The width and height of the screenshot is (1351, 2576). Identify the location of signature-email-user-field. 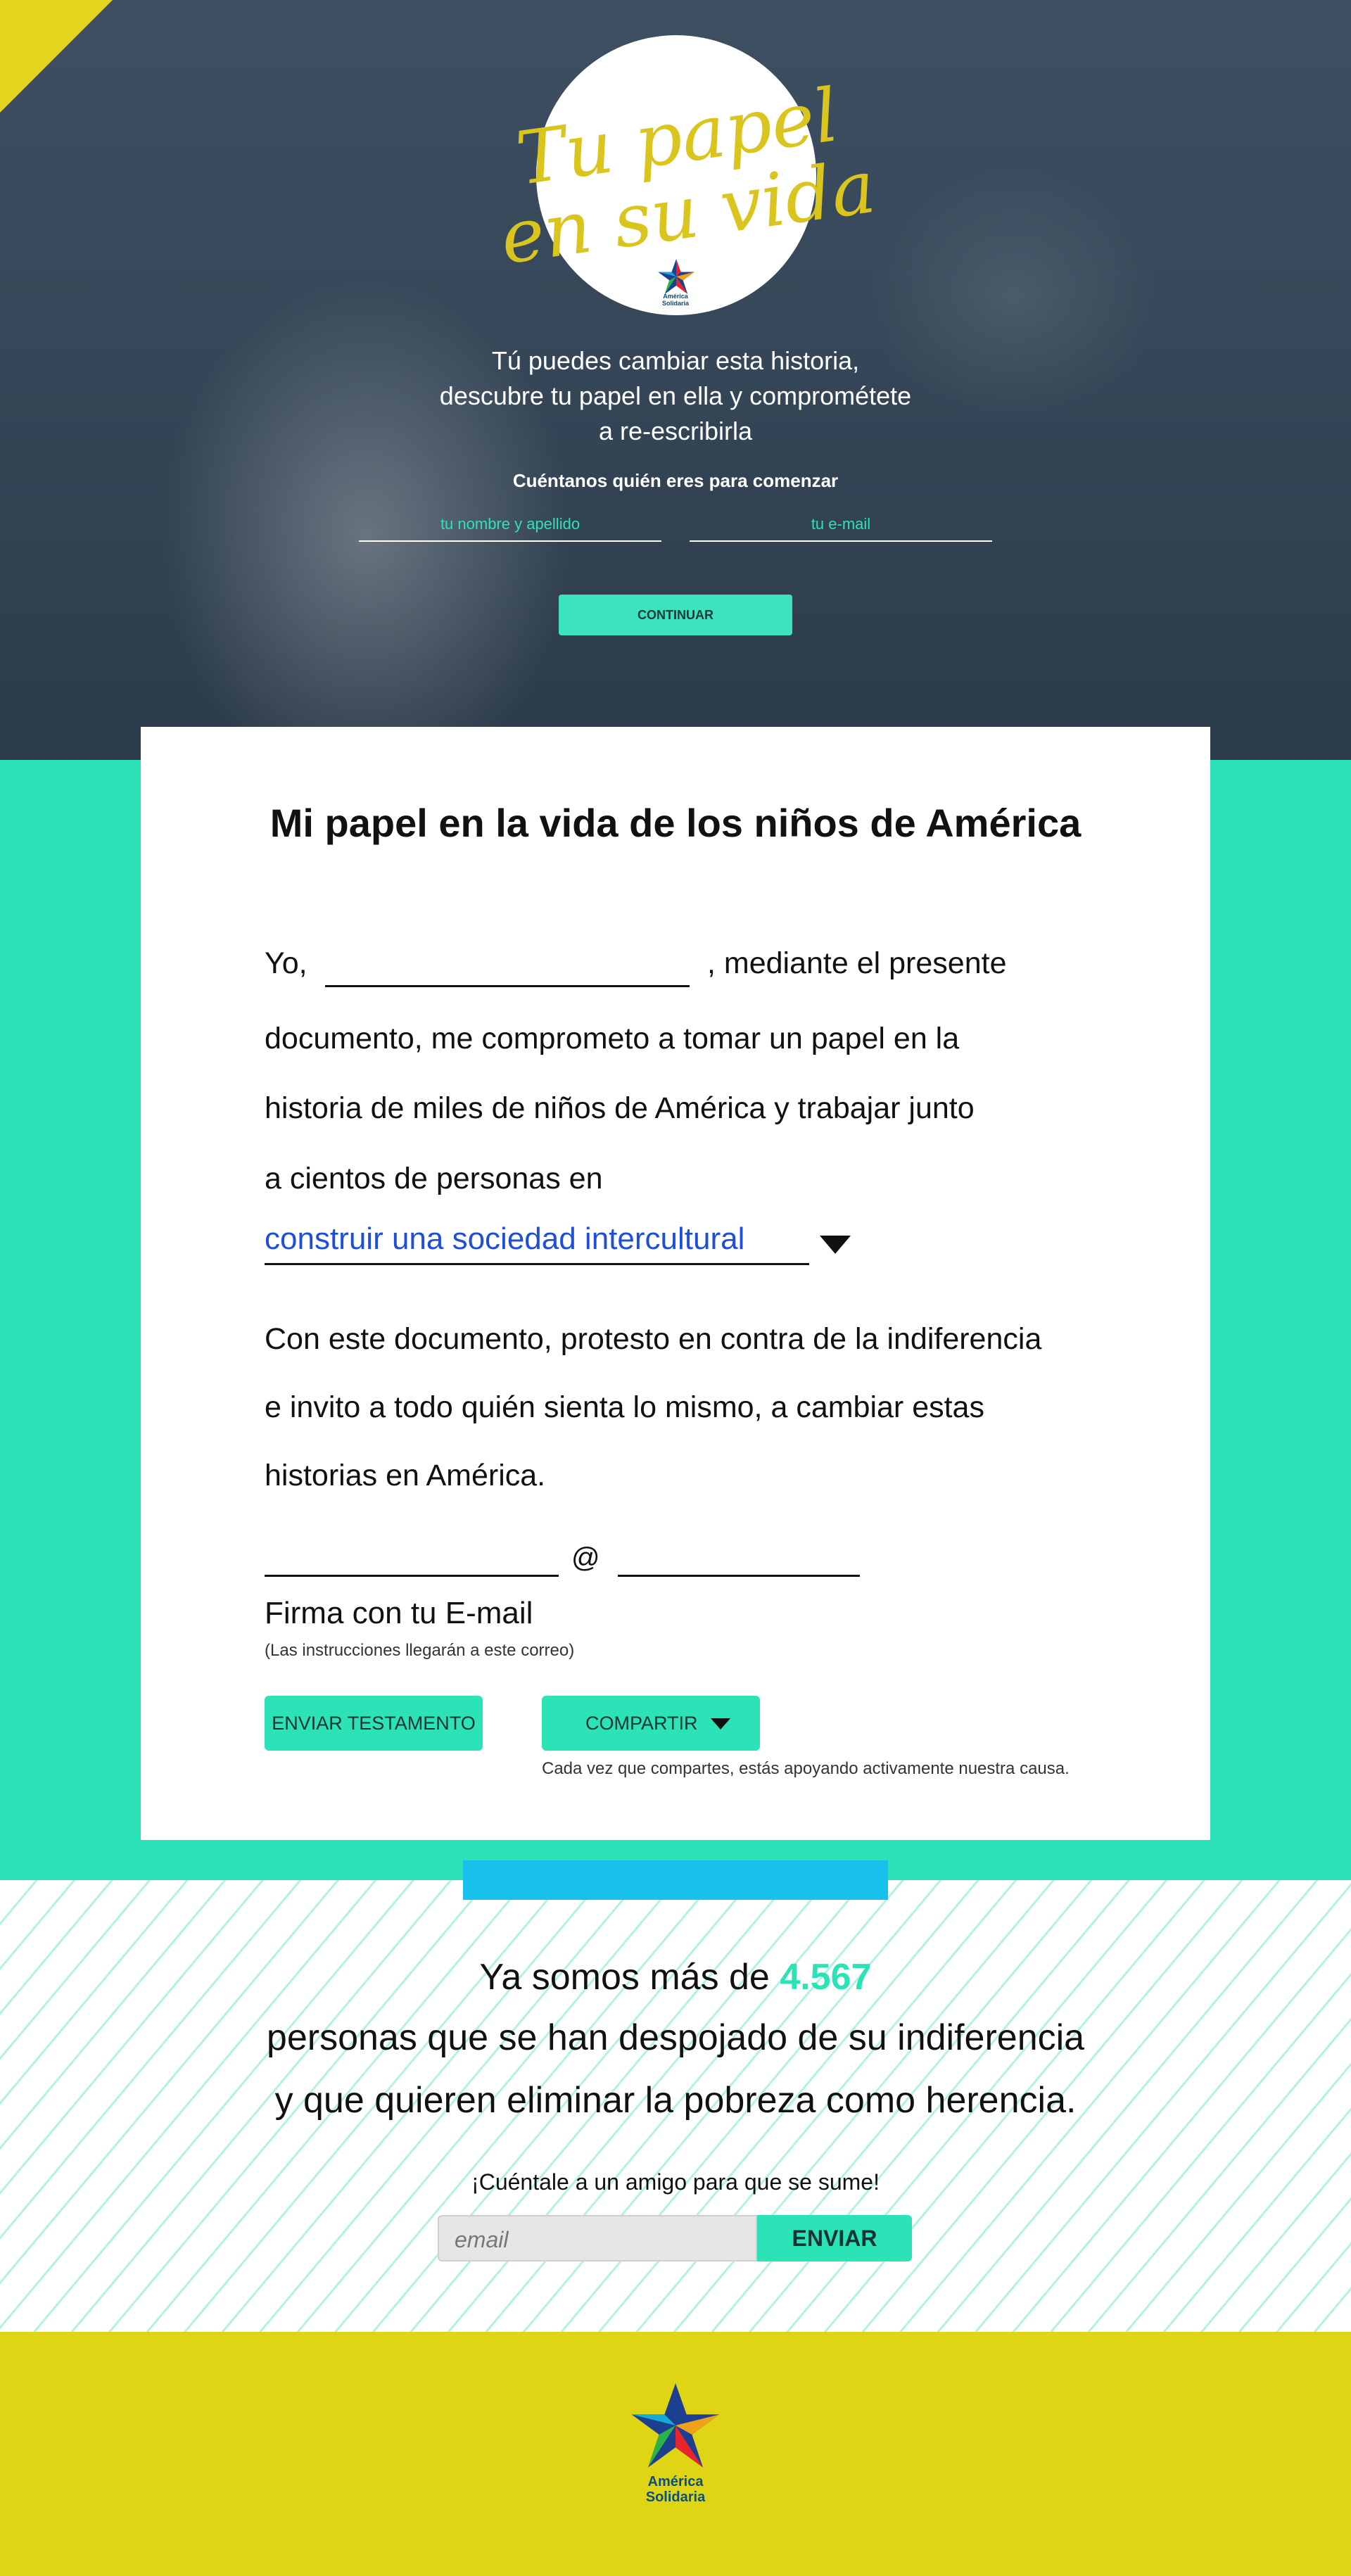
(412, 1562).